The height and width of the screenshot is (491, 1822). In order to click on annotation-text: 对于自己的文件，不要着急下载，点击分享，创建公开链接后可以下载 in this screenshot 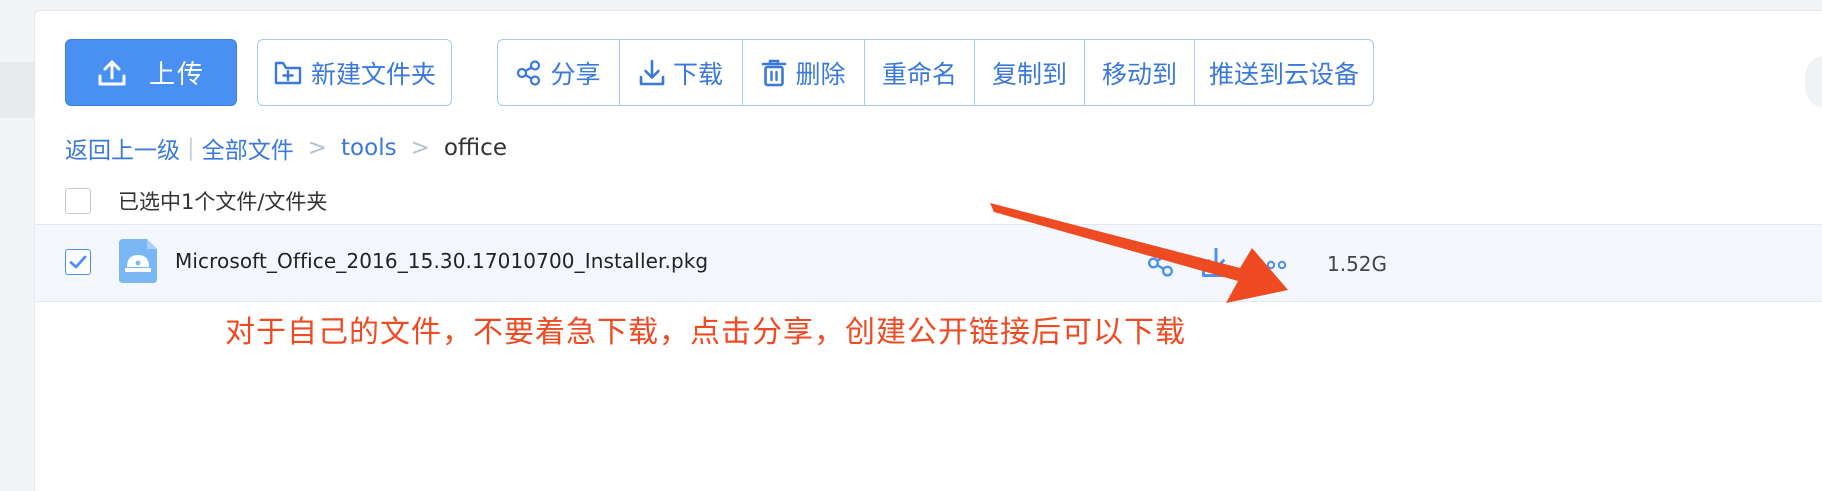, I will do `click(705, 332)`.